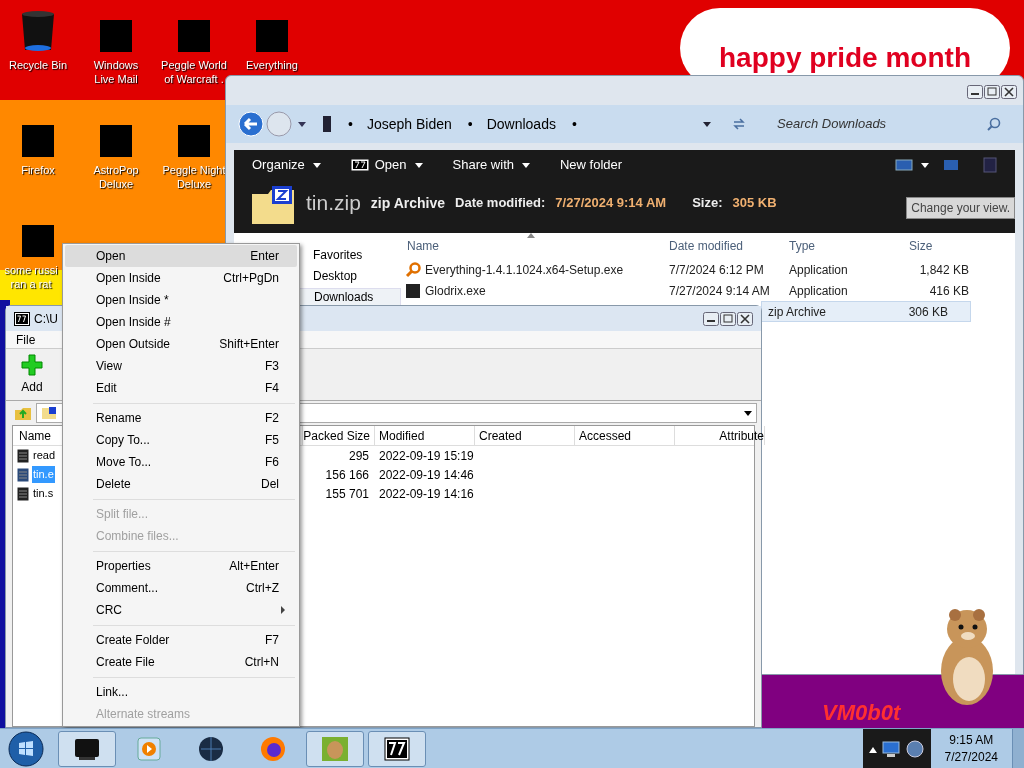  What do you see at coordinates (491, 165) in the screenshot?
I see `toolbar-button: Share with` at bounding box center [491, 165].